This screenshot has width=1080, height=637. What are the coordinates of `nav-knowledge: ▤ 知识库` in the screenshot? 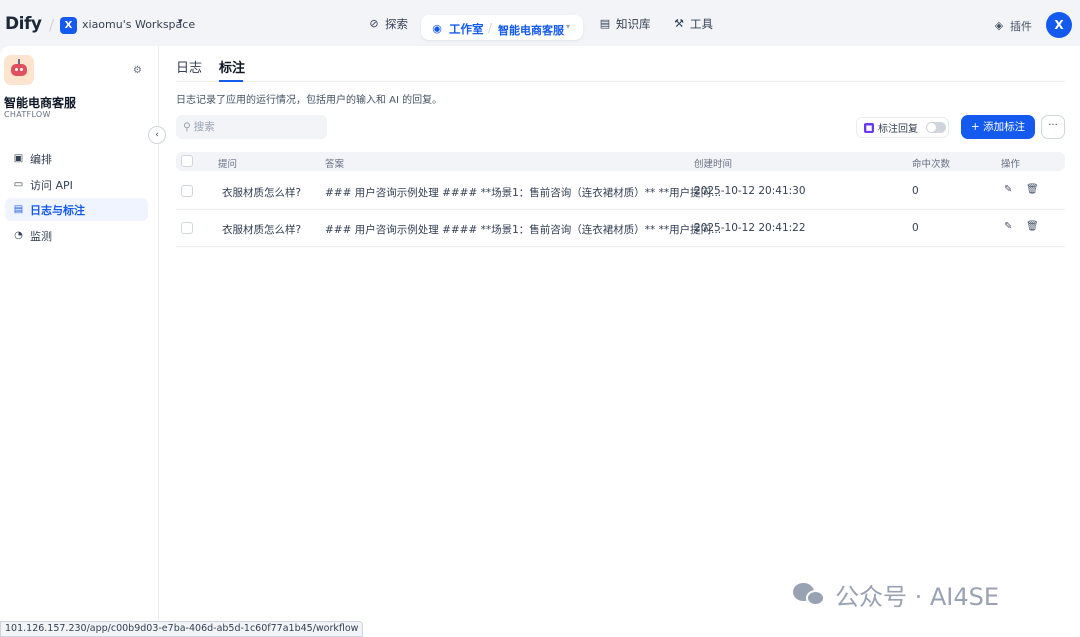 It's located at (625, 24).